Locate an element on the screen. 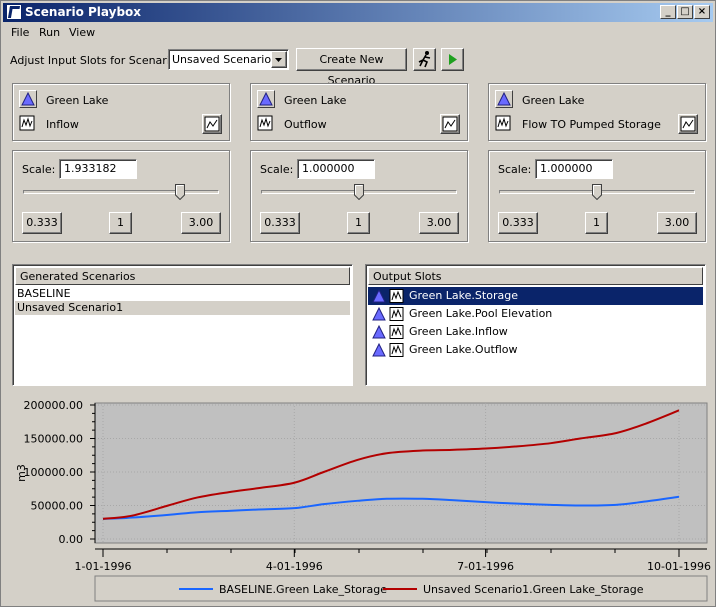 The height and width of the screenshot is (607, 716). legend-label: BASELINE.Green Lake_Storage is located at coordinates (303, 589).